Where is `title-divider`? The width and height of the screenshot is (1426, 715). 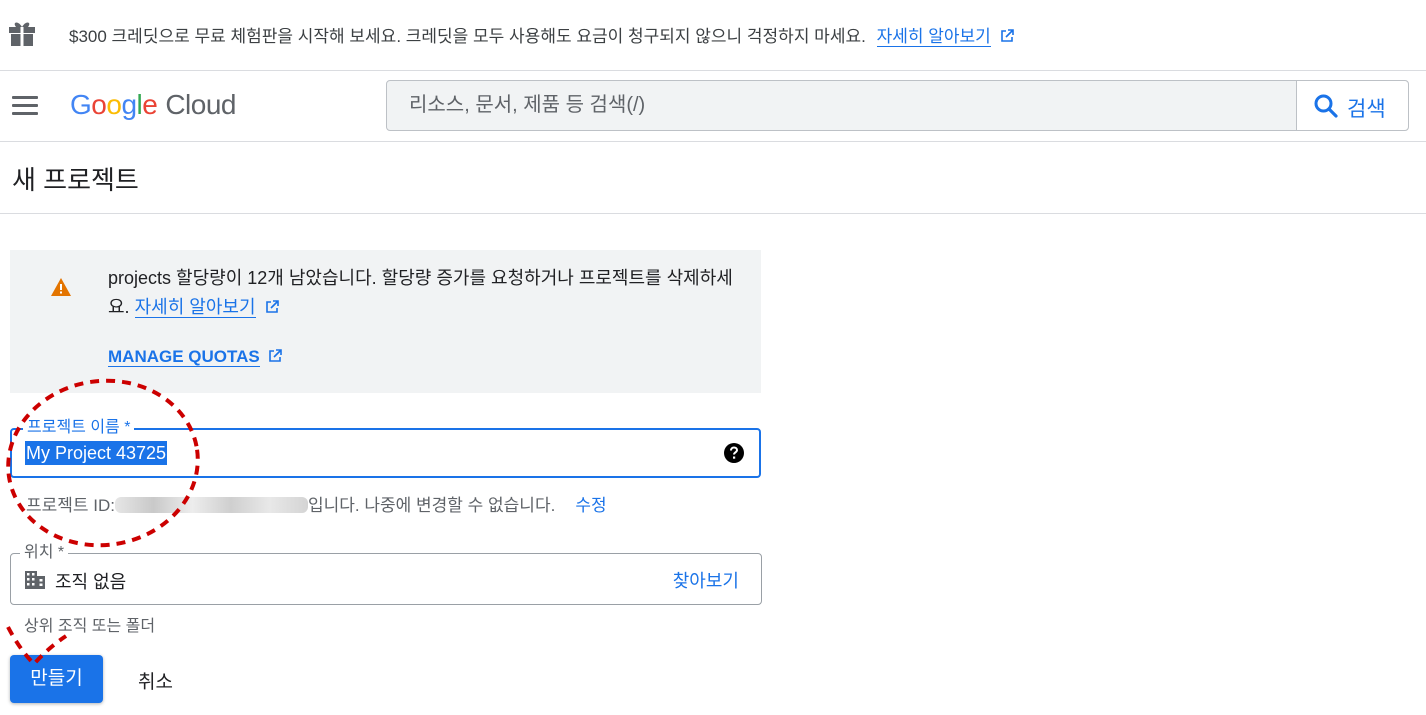 title-divider is located at coordinates (713, 213).